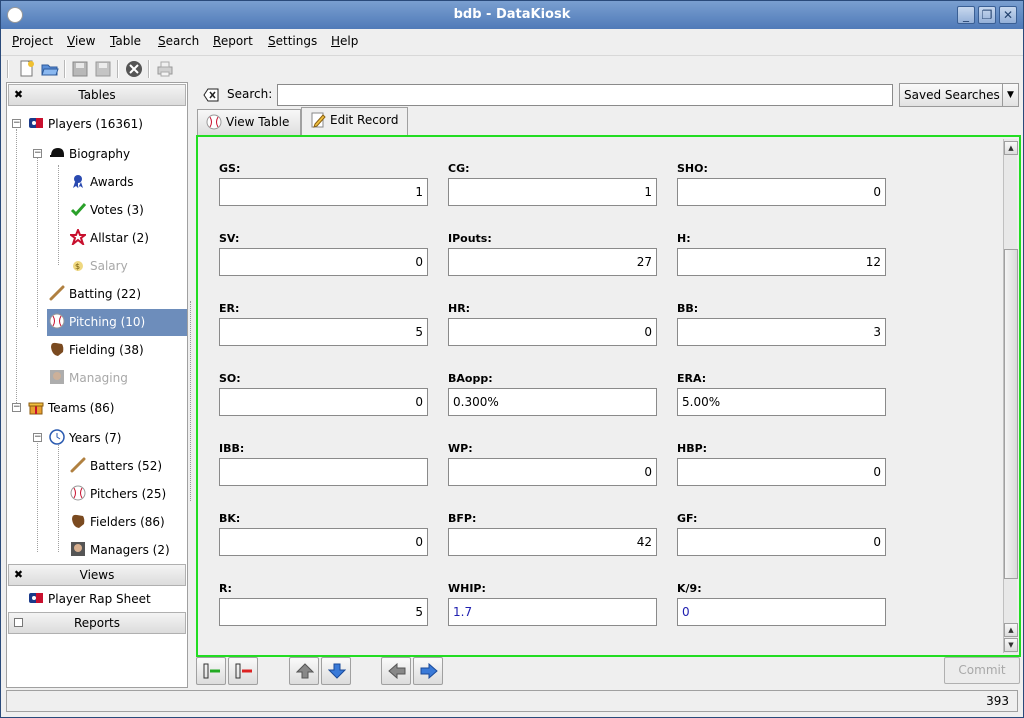 Image resolution: width=1024 pixels, height=718 pixels. What do you see at coordinates (781, 262) in the screenshot?
I see `field-input-h` at bounding box center [781, 262].